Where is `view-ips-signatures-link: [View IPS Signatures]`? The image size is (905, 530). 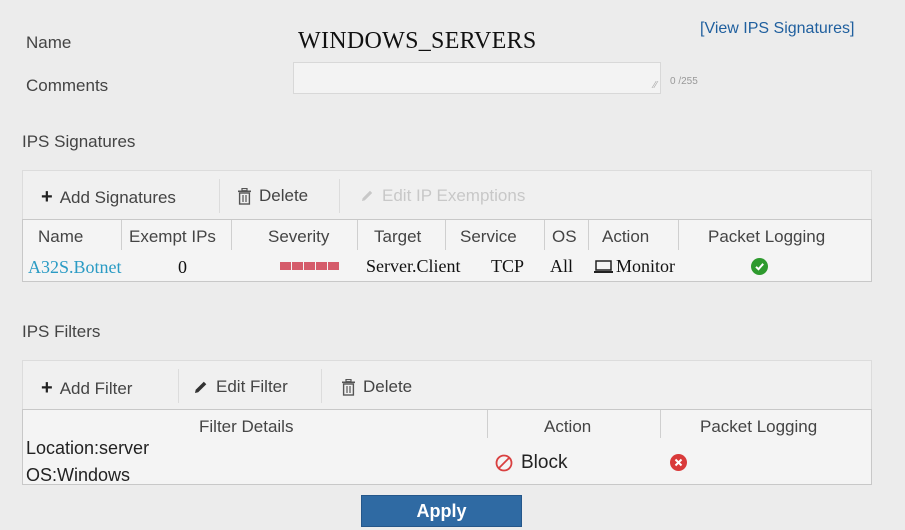
view-ips-signatures-link: [View IPS Signatures] is located at coordinates (777, 29).